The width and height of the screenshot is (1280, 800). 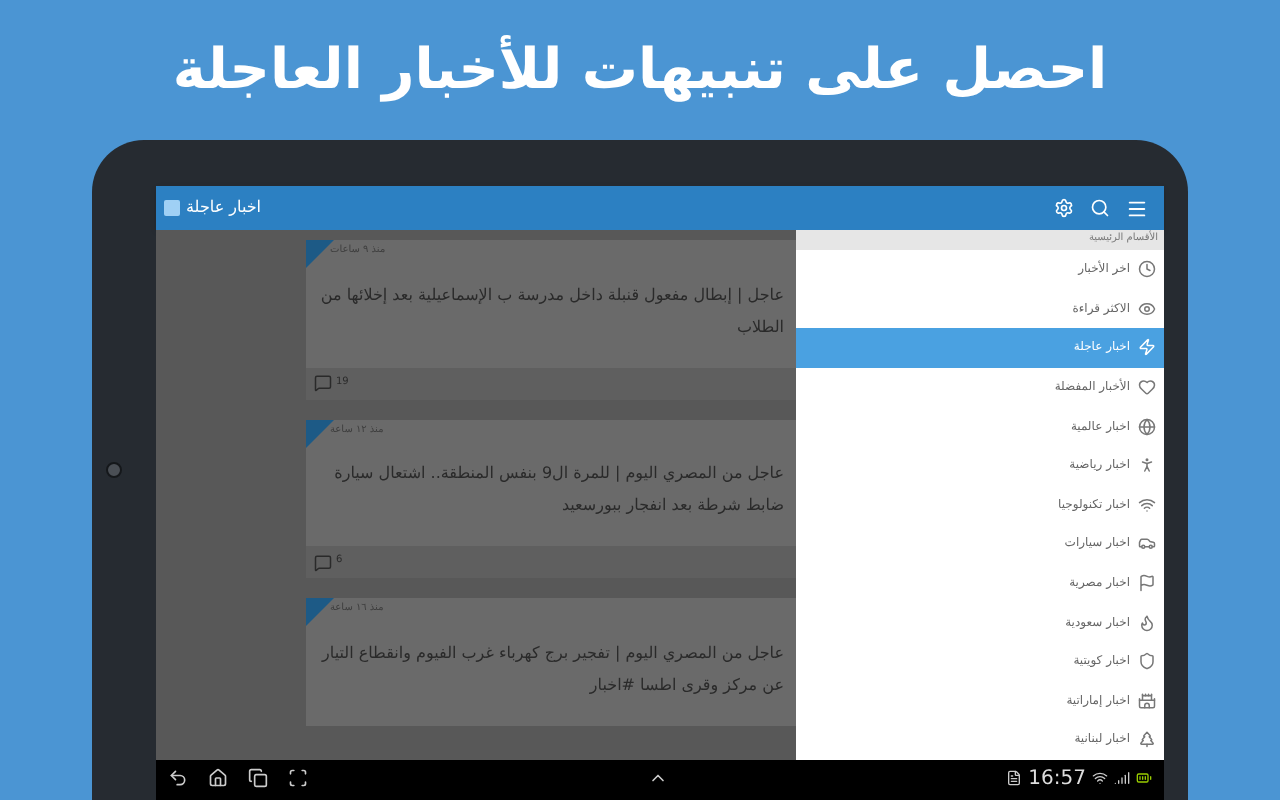 I want to click on runner-icon, so click(x=1147, y=465).